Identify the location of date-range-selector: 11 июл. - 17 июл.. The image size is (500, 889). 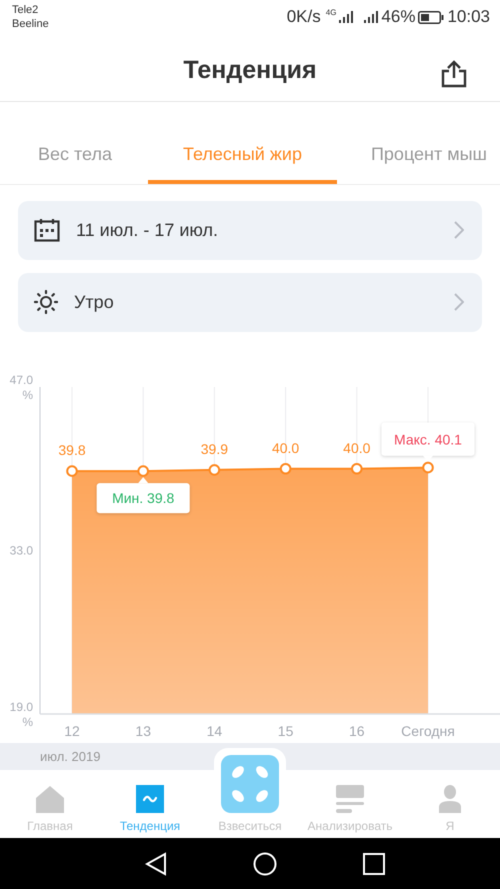
(250, 230).